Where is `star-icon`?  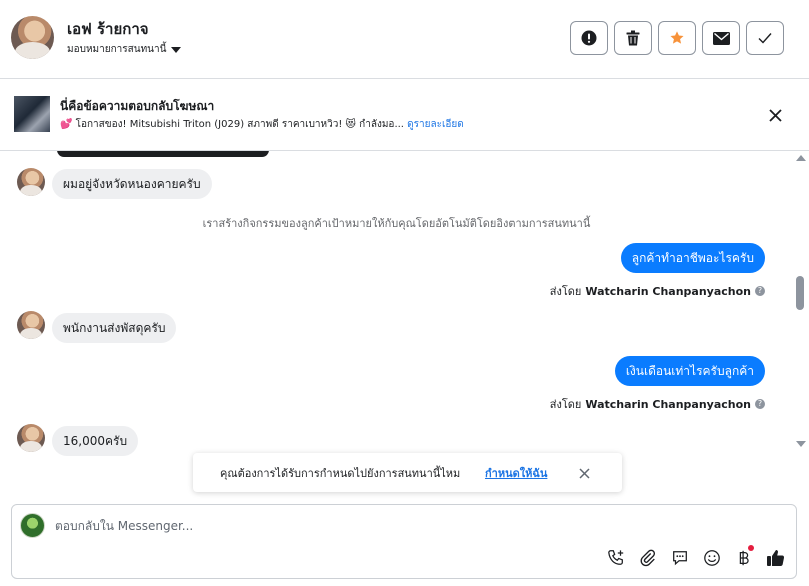
star-icon is located at coordinates (677, 37).